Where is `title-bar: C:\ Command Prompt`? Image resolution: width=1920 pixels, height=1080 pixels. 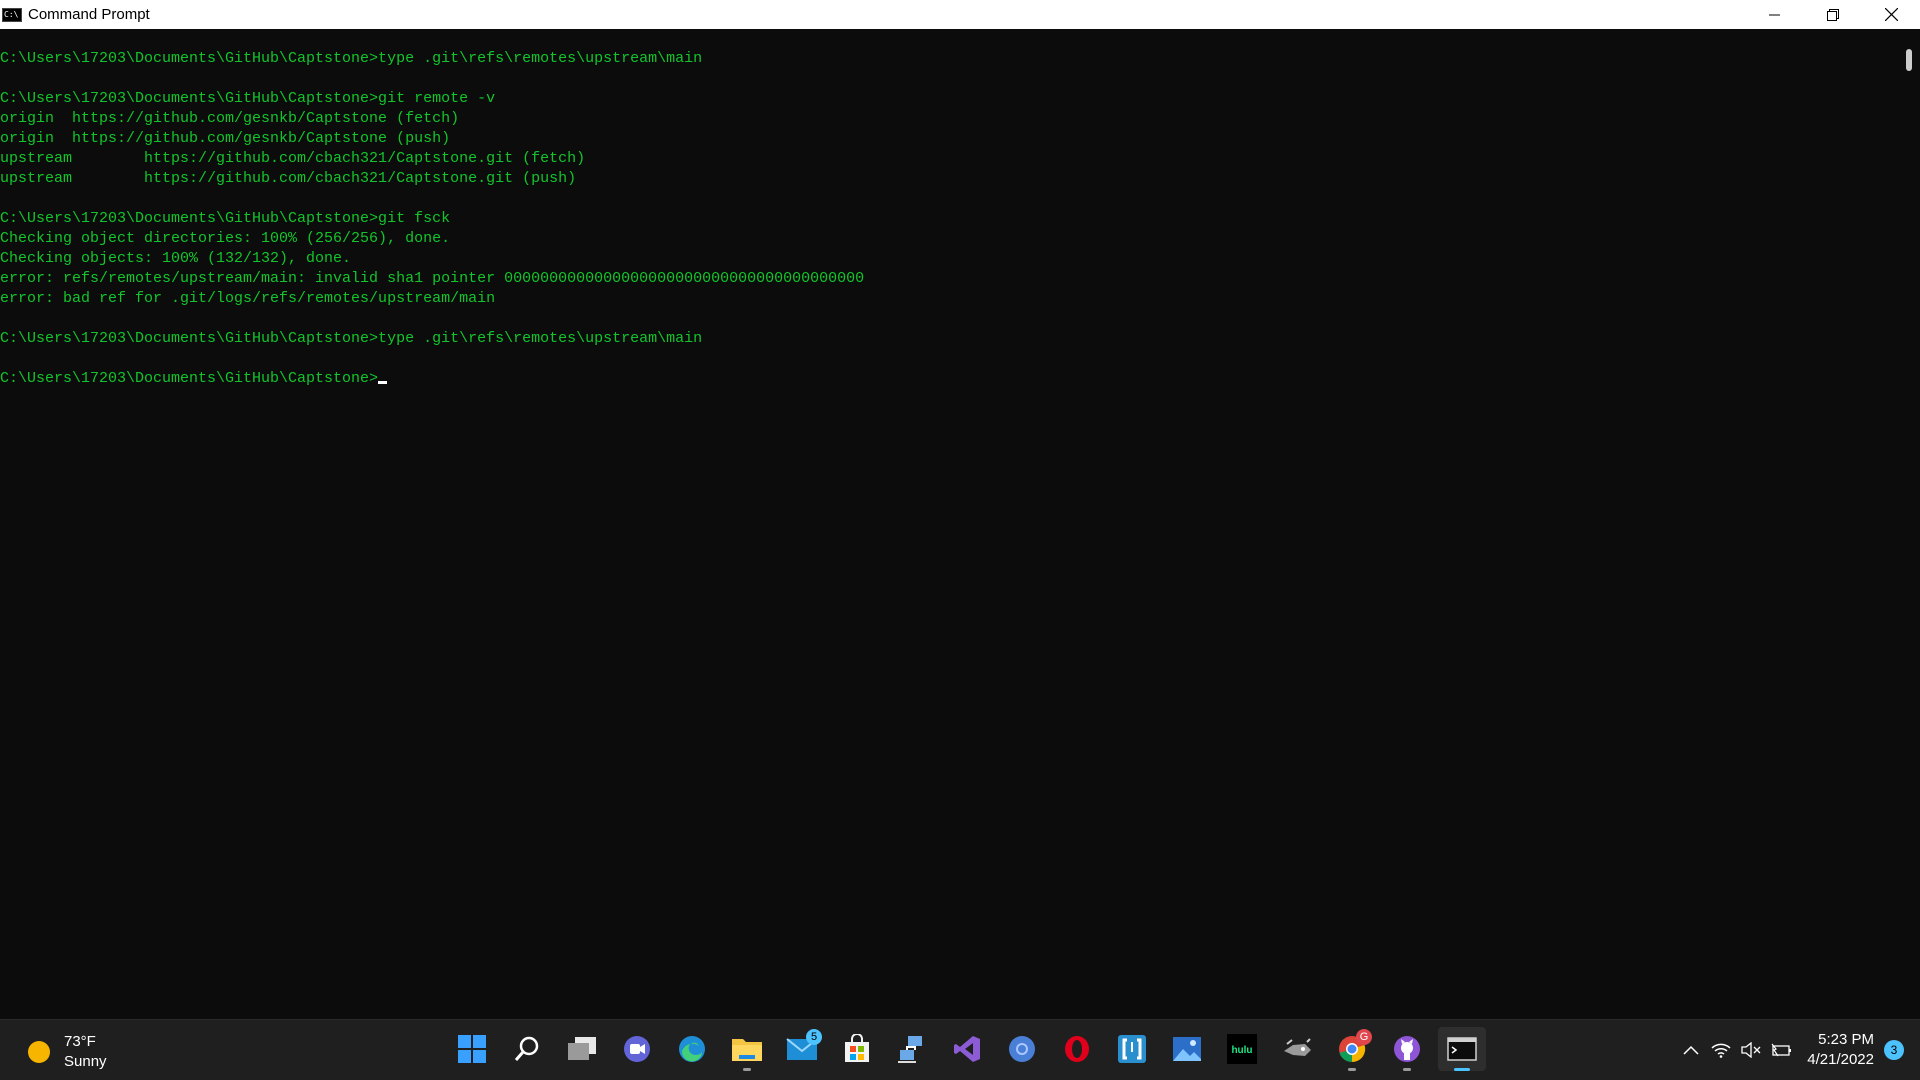 title-bar: C:\ Command Prompt is located at coordinates (960, 14).